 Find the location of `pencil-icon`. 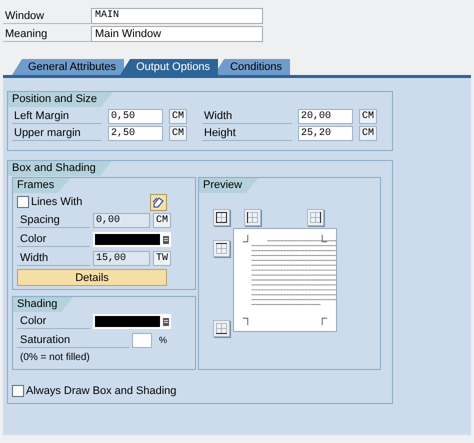

pencil-icon is located at coordinates (158, 202).